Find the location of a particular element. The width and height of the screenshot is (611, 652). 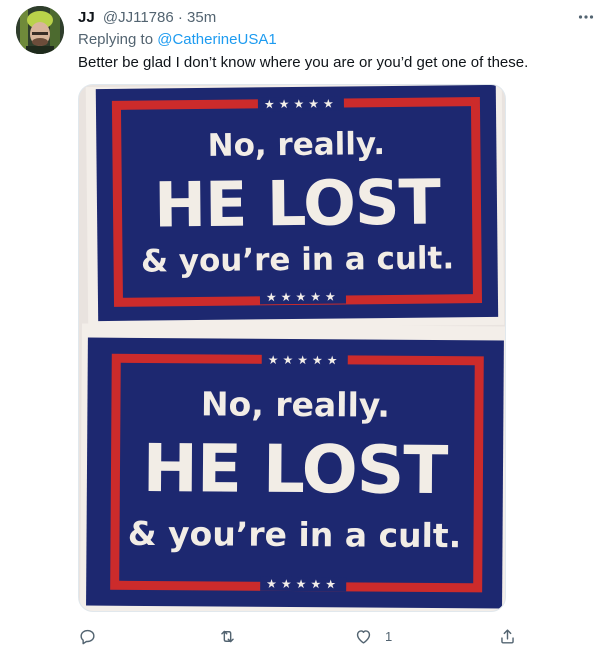

retweet-icon is located at coordinates (227, 636).